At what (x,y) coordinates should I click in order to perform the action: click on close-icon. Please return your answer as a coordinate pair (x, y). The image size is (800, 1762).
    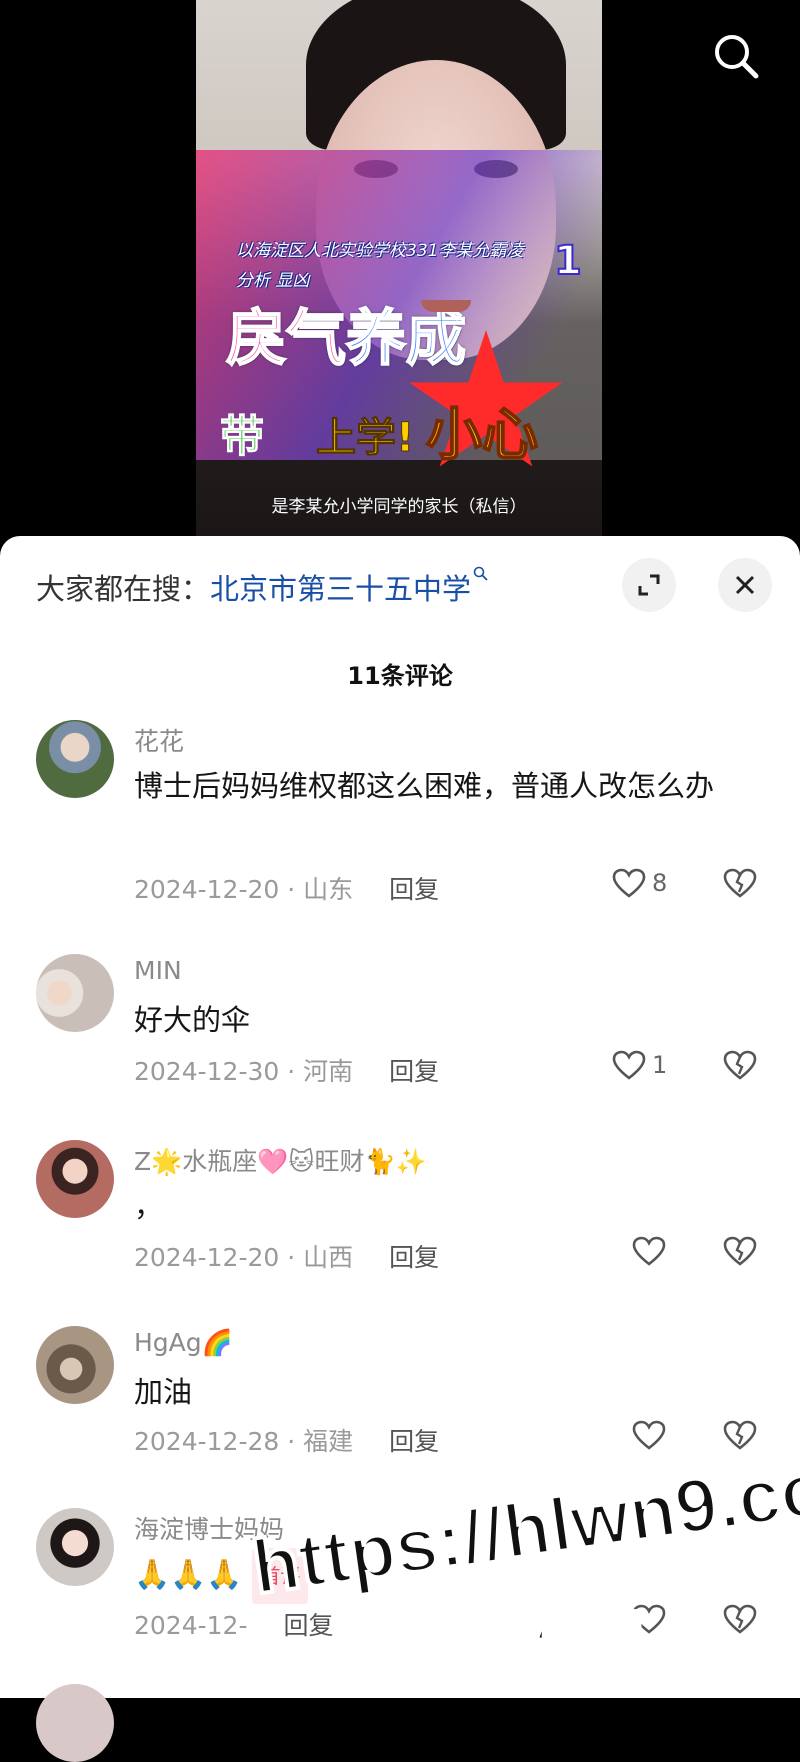
    Looking at the image, I should click on (745, 585).